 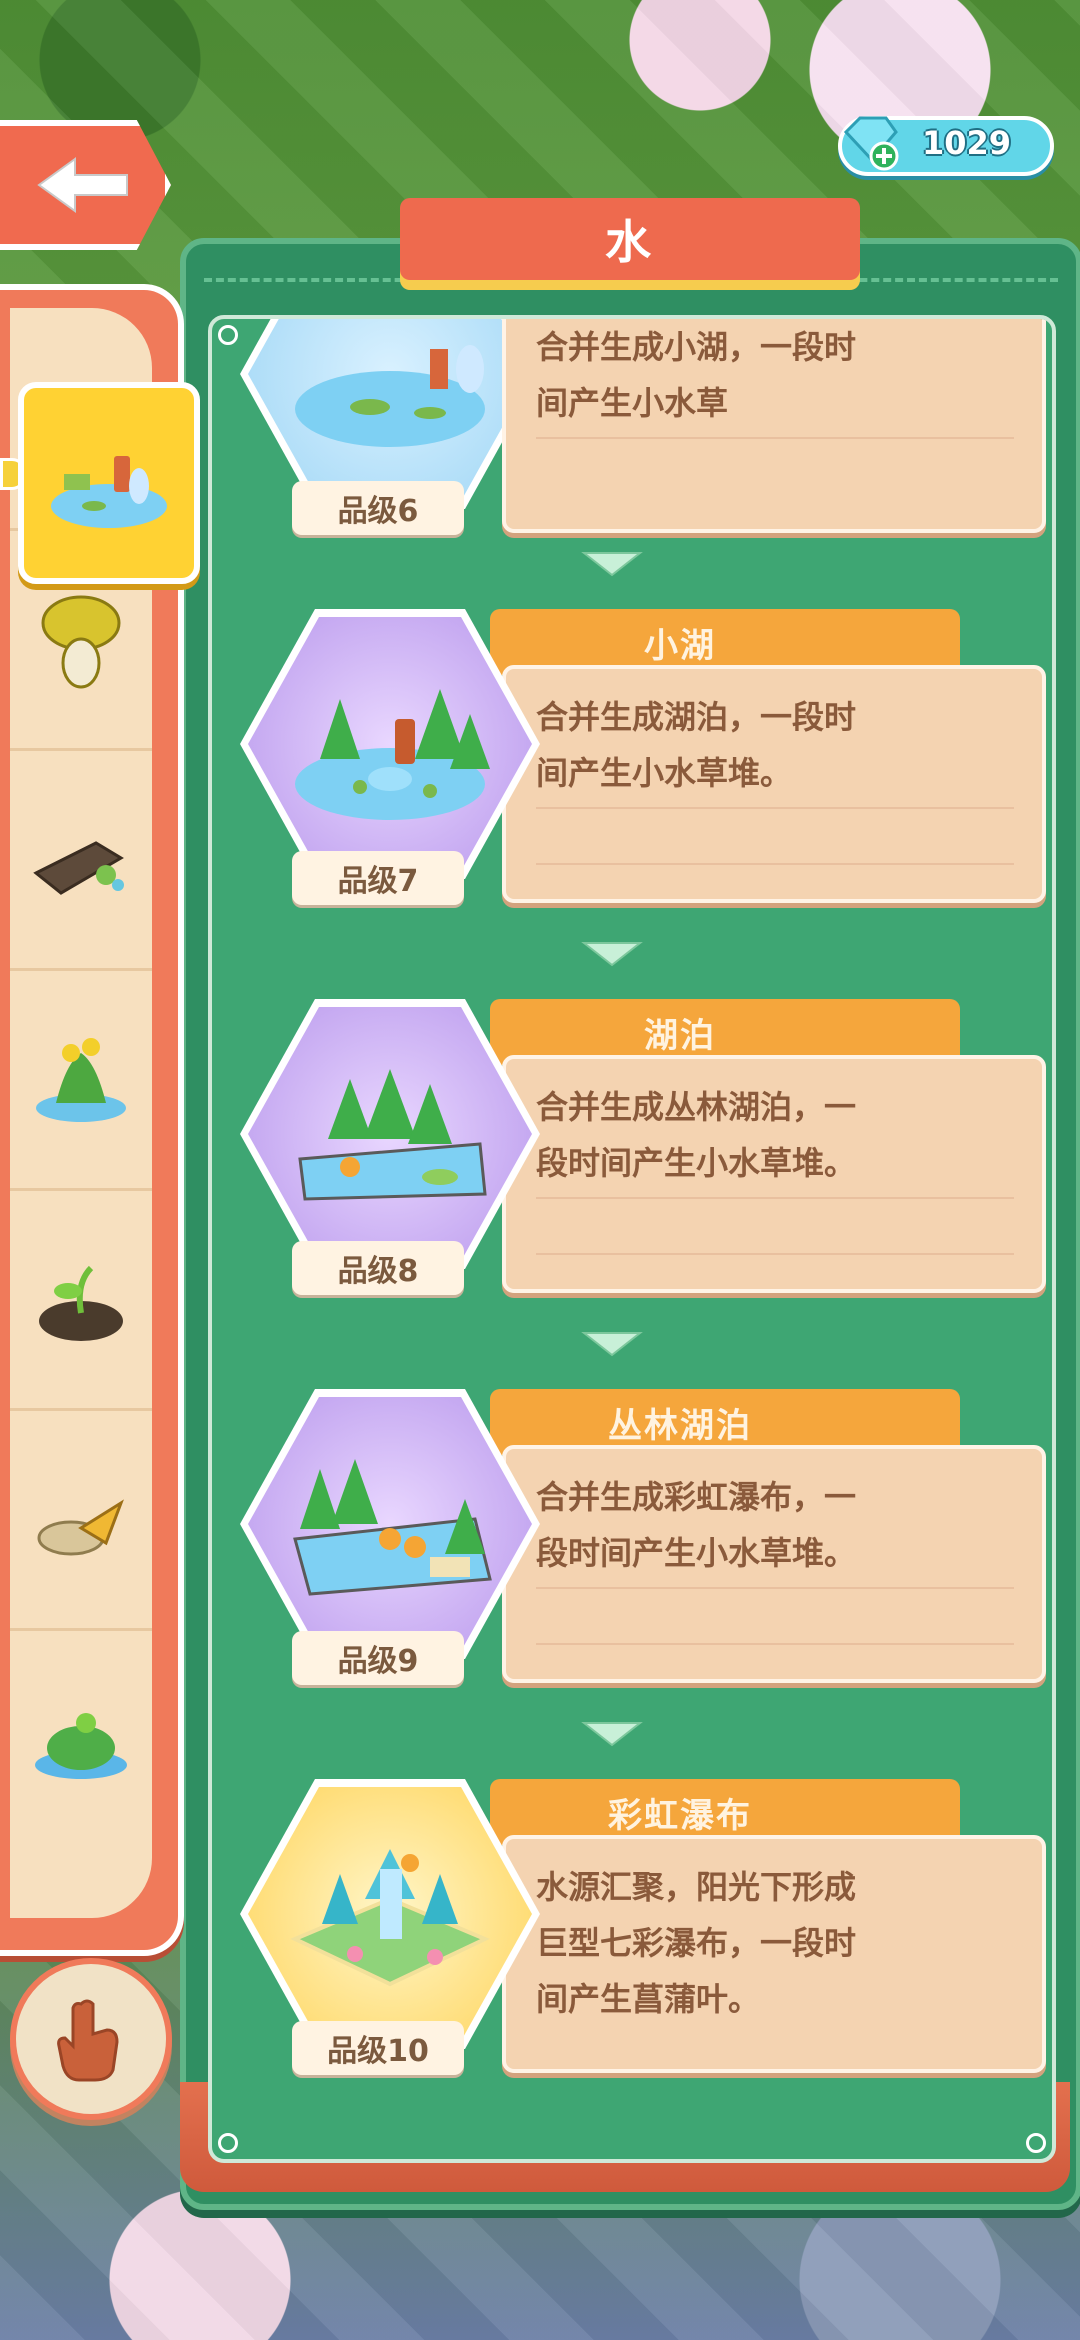 I want to click on item-desc-line: 合并生成丛林湖泊，一, so click(x=696, y=1107).